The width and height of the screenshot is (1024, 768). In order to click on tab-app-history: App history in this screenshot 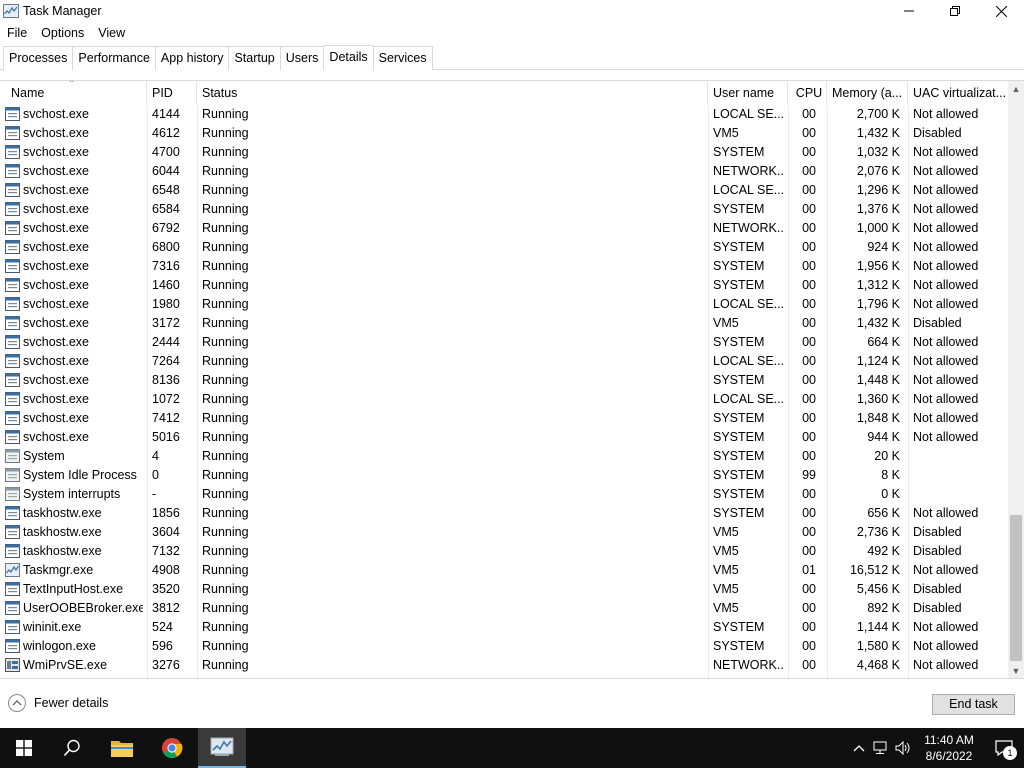, I will do `click(192, 58)`.